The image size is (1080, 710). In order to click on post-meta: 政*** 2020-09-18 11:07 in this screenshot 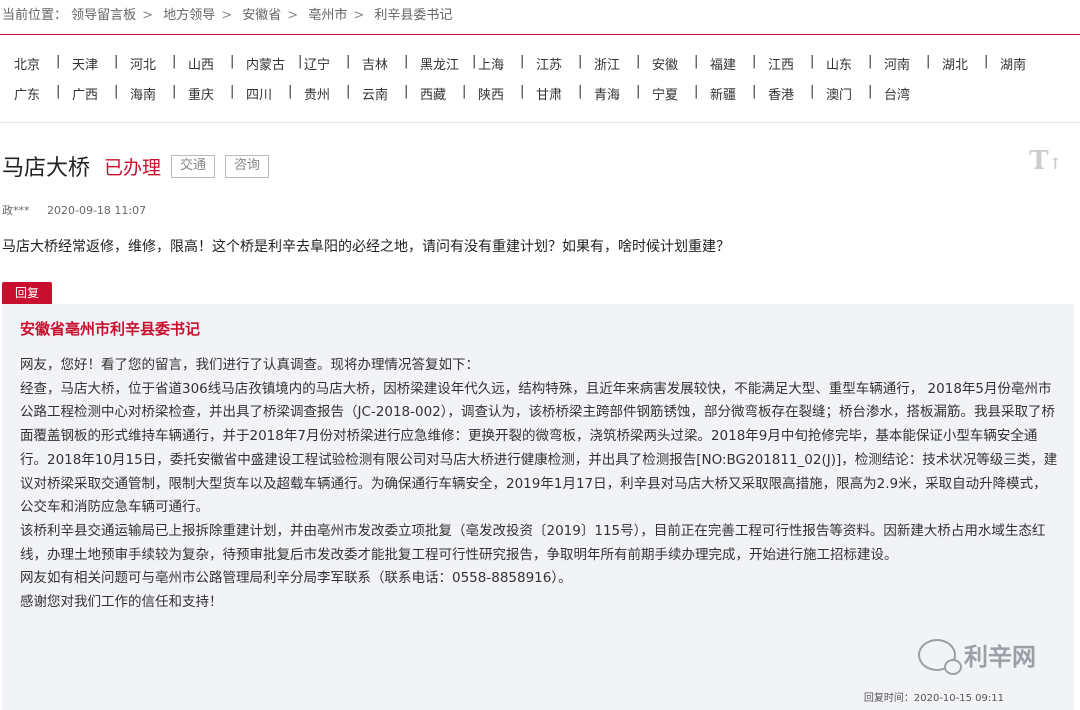, I will do `click(74, 210)`.